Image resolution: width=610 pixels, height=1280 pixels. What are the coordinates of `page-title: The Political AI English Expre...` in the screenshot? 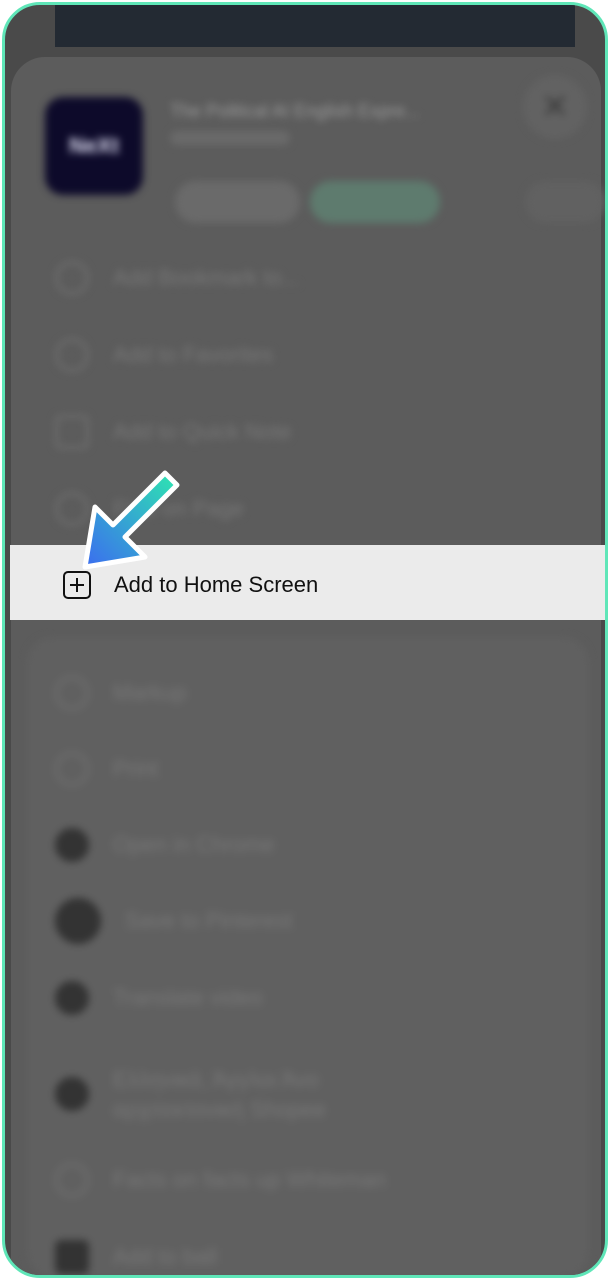 It's located at (295, 111).